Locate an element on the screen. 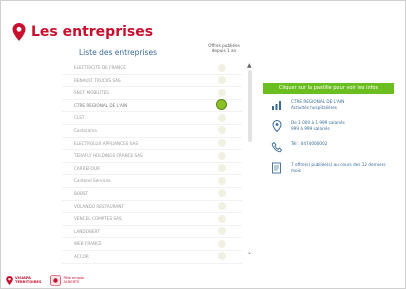 The width and height of the screenshot is (406, 289). company-row-name: TERAFLY HOLDINGS FRANCE SAS is located at coordinates (108, 156).